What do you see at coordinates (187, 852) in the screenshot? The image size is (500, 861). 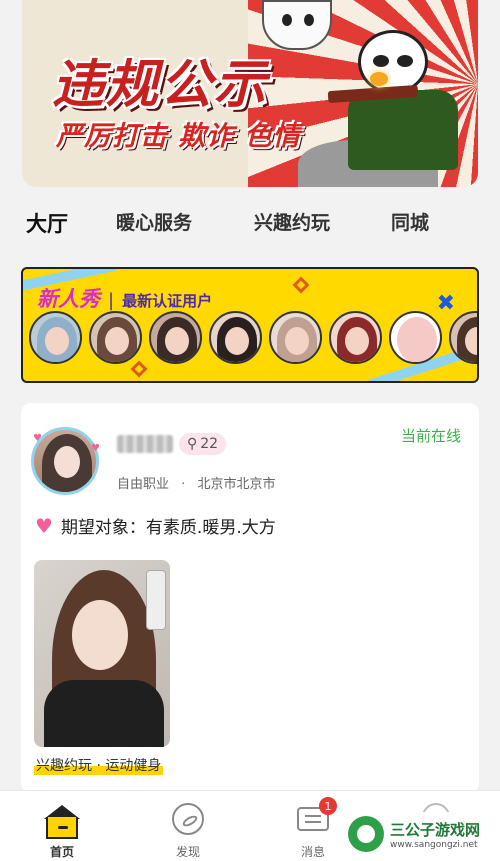 I see `nav-label: 发现` at bounding box center [187, 852].